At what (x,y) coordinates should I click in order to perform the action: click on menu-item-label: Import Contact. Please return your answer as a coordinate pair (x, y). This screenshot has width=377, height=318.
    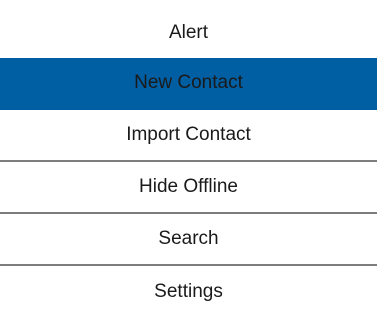
    Looking at the image, I should click on (188, 134).